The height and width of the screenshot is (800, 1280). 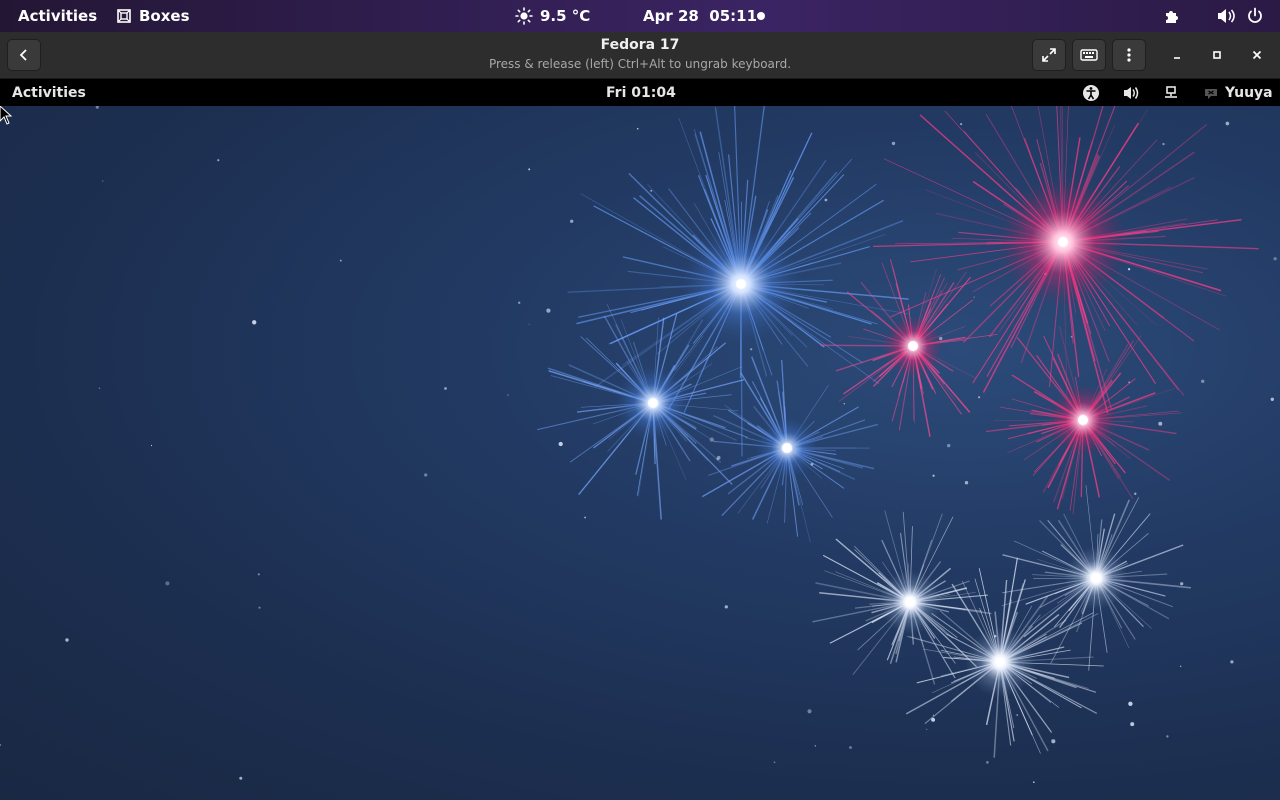 I want to click on user-name: Yuuya, so click(x=1249, y=92).